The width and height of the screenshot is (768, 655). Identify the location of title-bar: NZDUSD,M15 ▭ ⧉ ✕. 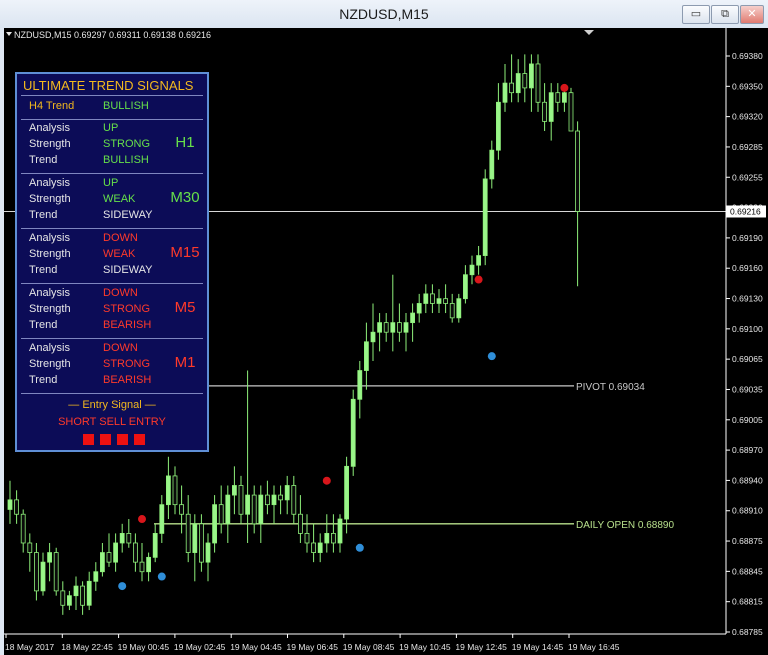
(384, 14).